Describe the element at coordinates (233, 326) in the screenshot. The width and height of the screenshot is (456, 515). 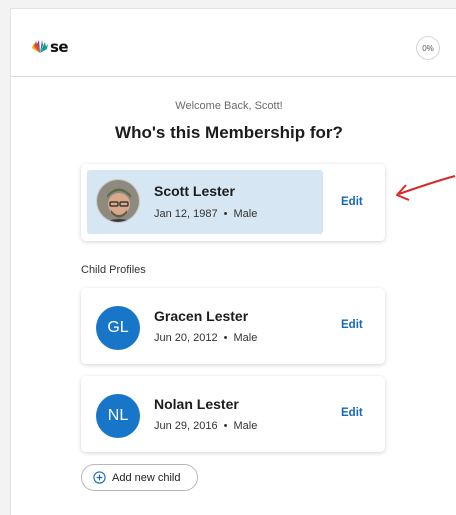
I see `child-profile-card: GL Gracen Lester Jun 20, 2012 • Male Edit` at that location.